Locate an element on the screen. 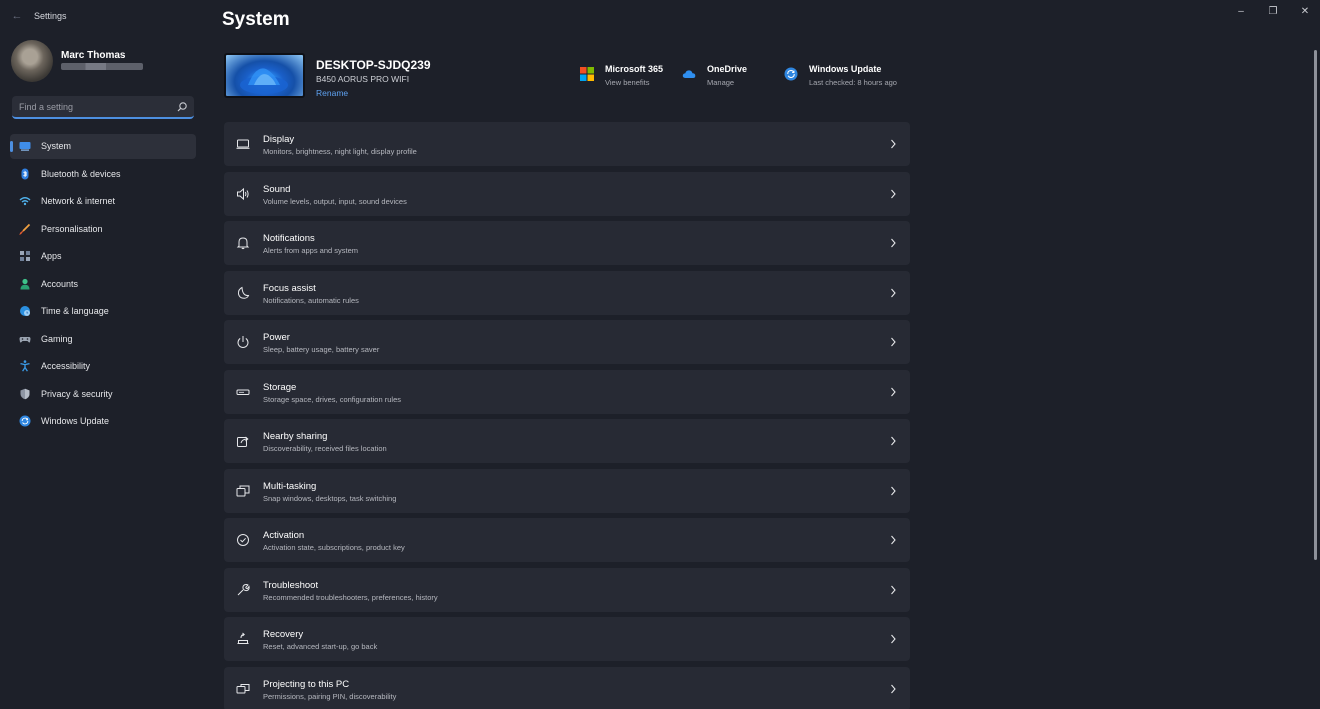  setting-title: Recovery is located at coordinates (283, 634).